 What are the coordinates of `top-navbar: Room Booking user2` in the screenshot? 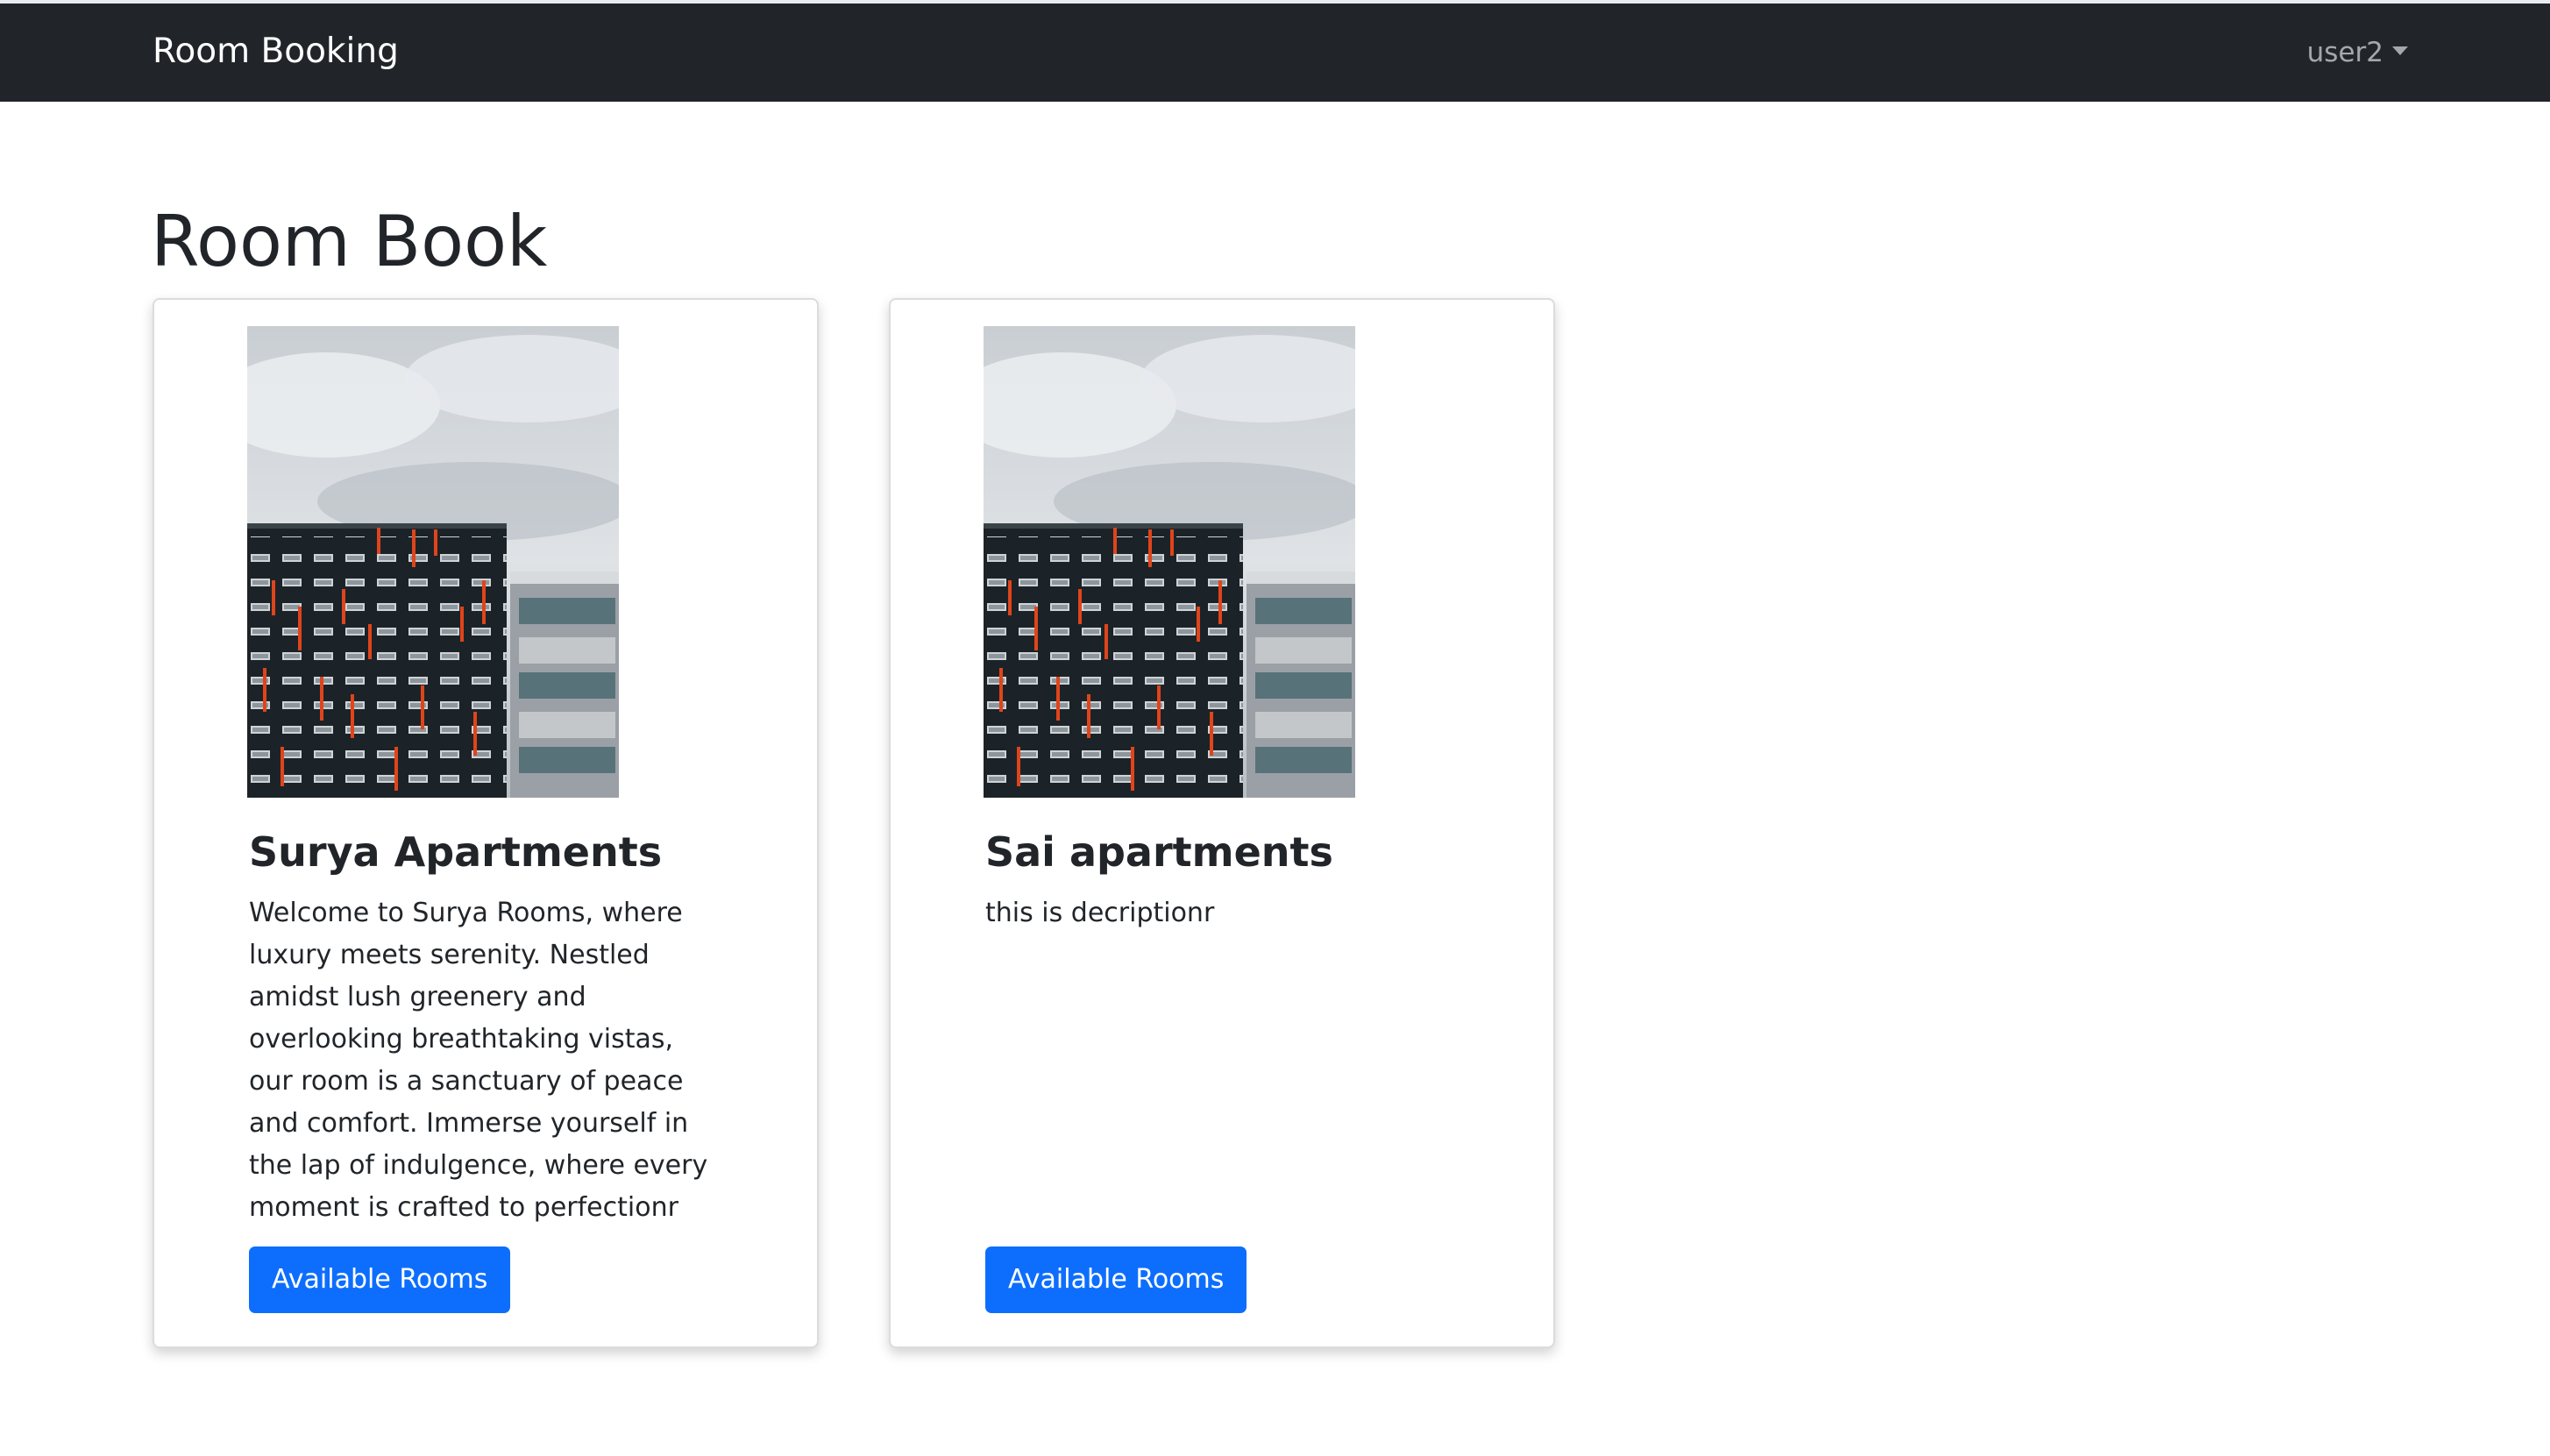 It's located at (1275, 51).